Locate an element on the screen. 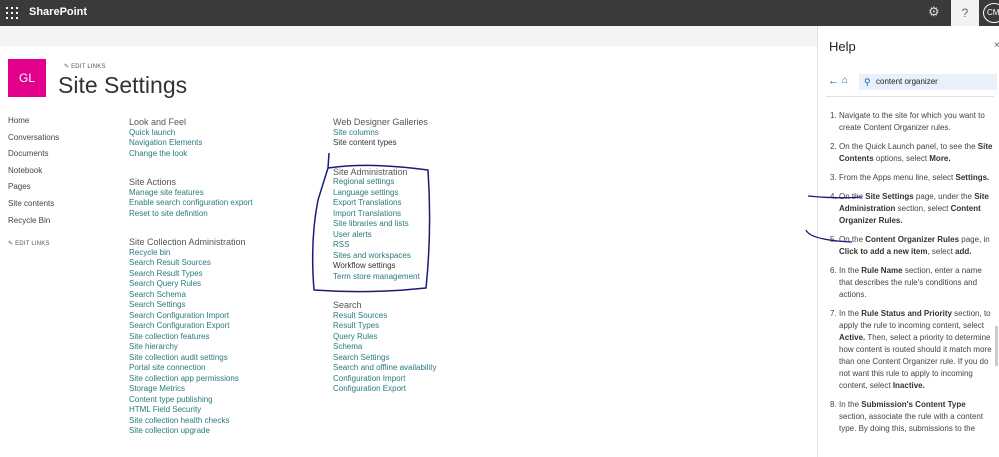 The image size is (999, 457). link-site-columns: Site columns is located at coordinates (384, 133).